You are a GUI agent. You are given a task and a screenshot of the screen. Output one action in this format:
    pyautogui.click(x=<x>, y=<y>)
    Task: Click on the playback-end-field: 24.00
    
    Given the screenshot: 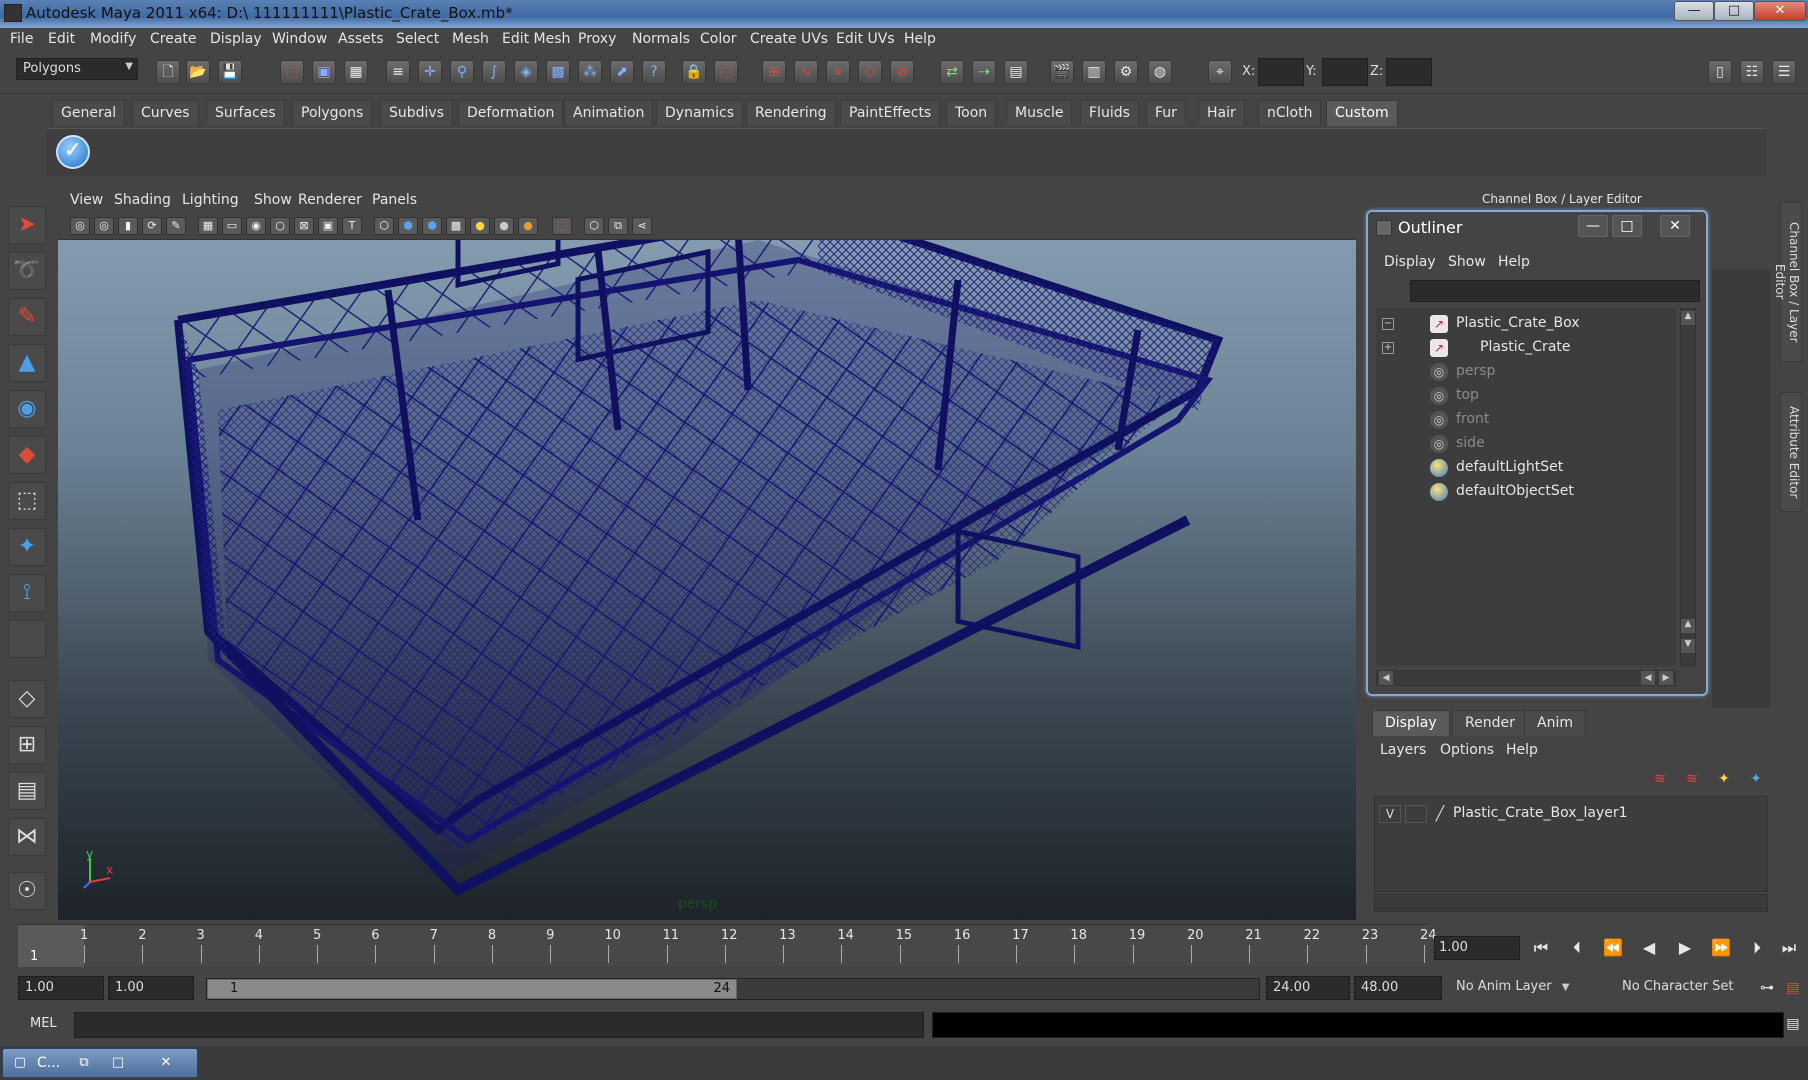 What is the action you would take?
    pyautogui.click(x=1308, y=988)
    